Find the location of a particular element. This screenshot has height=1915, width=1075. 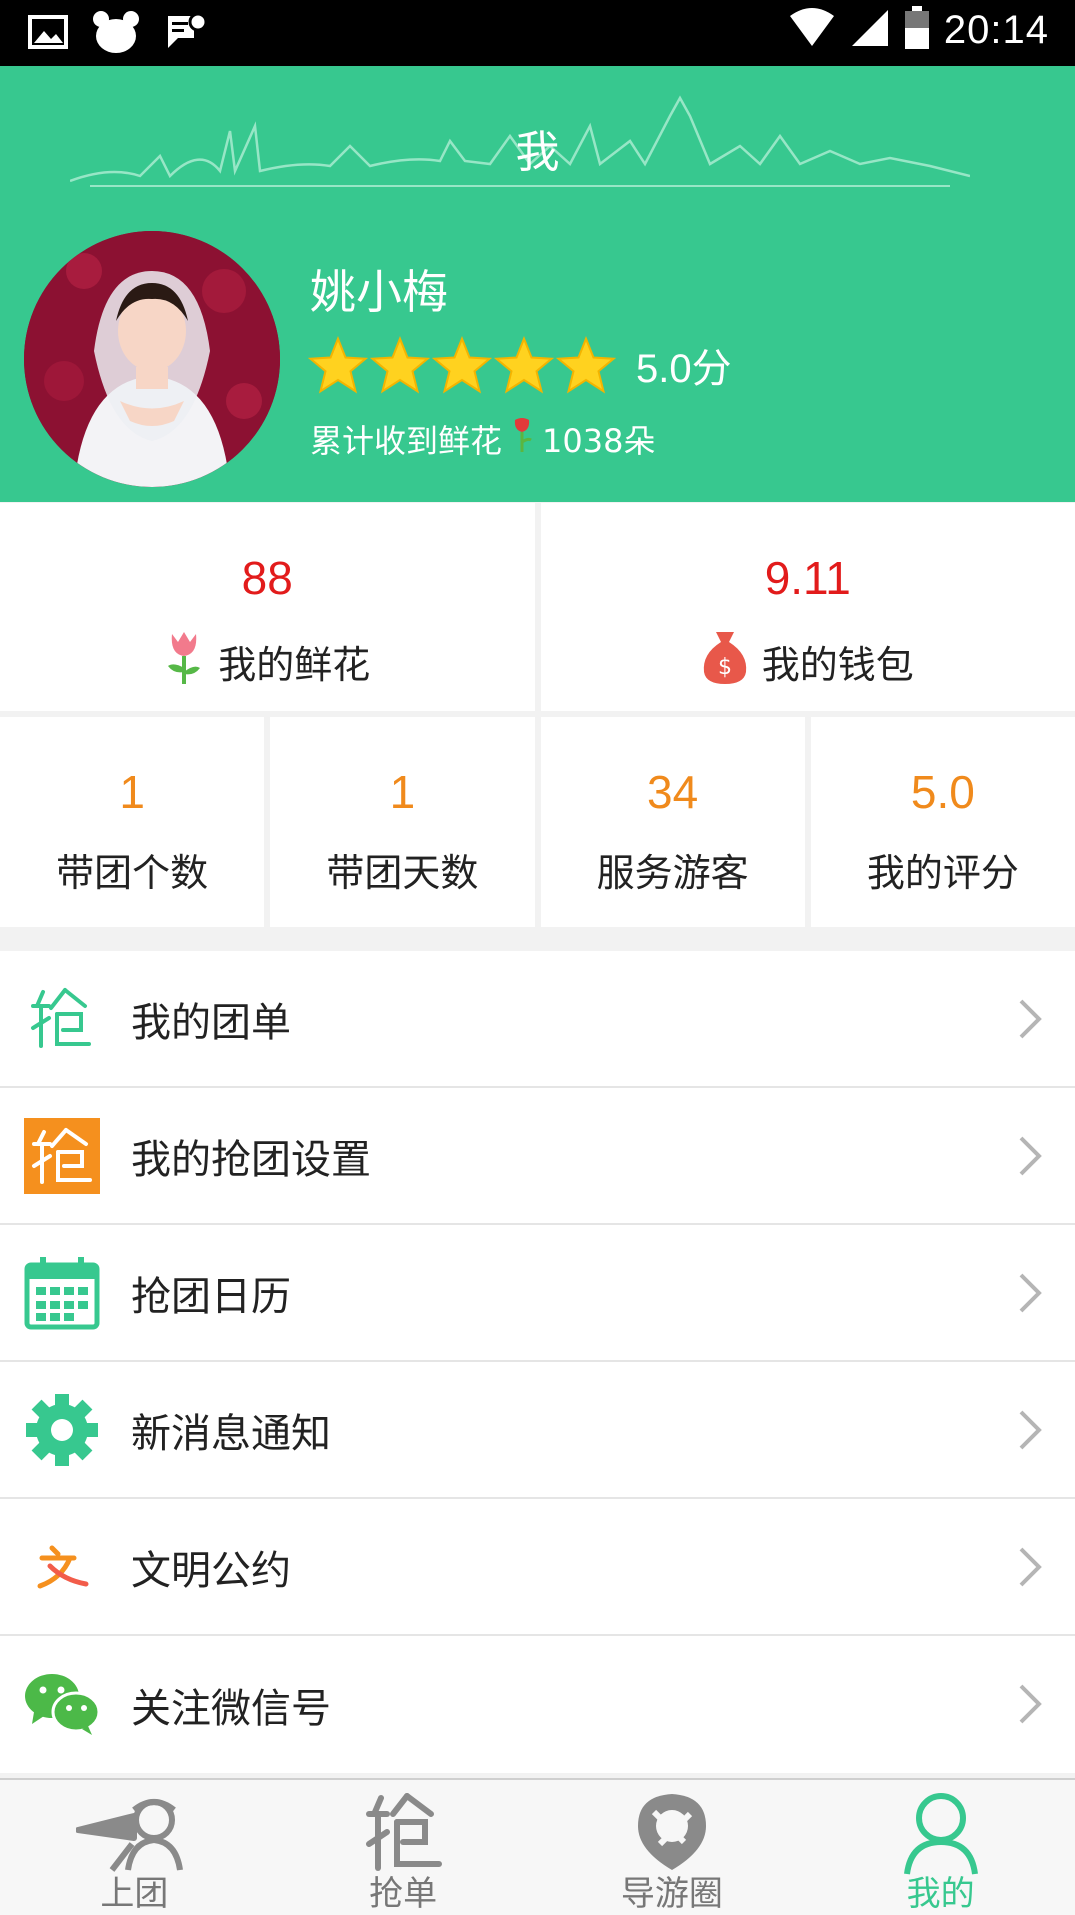

bear-icon is located at coordinates (116, 34).